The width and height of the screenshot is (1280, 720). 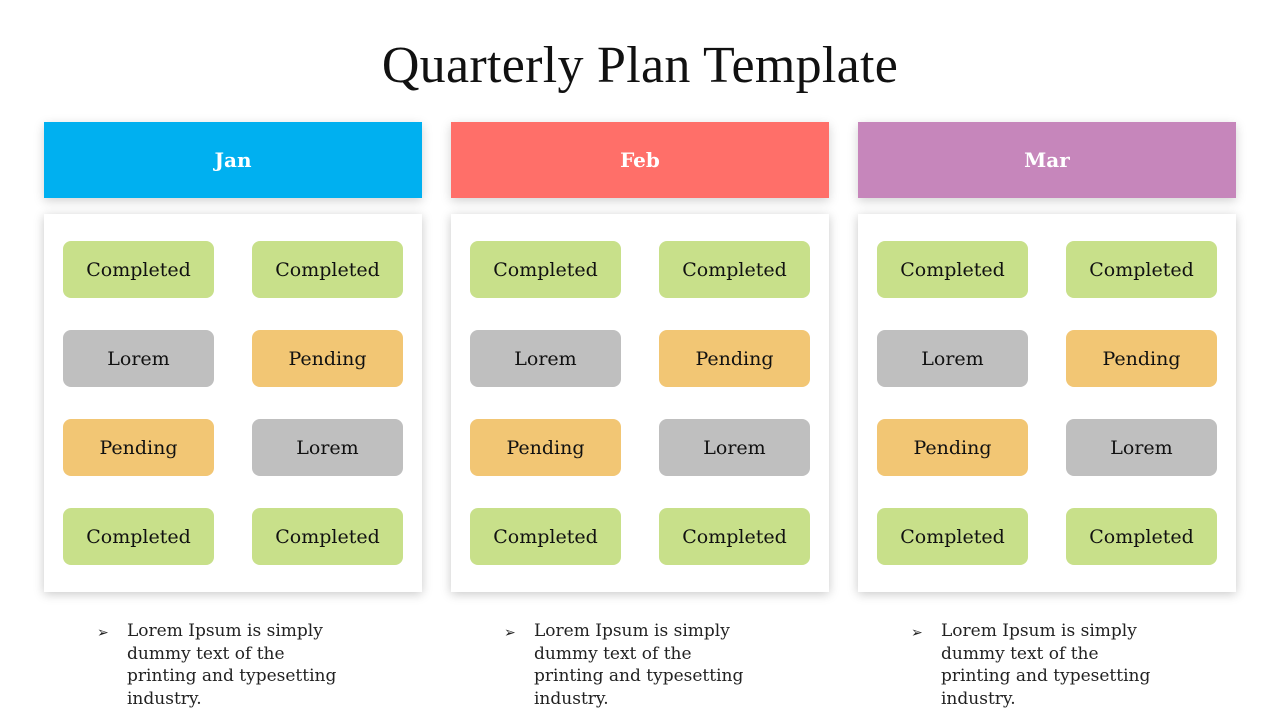 I want to click on page-title: Quarterly Plan Template, so click(x=640, y=65).